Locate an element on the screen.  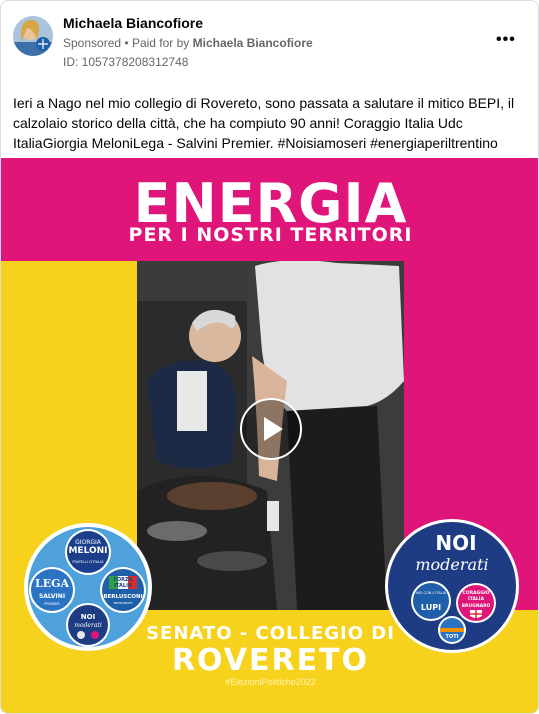
logo-fdi: FRATELLI D'ITALIA is located at coordinates (88, 562).